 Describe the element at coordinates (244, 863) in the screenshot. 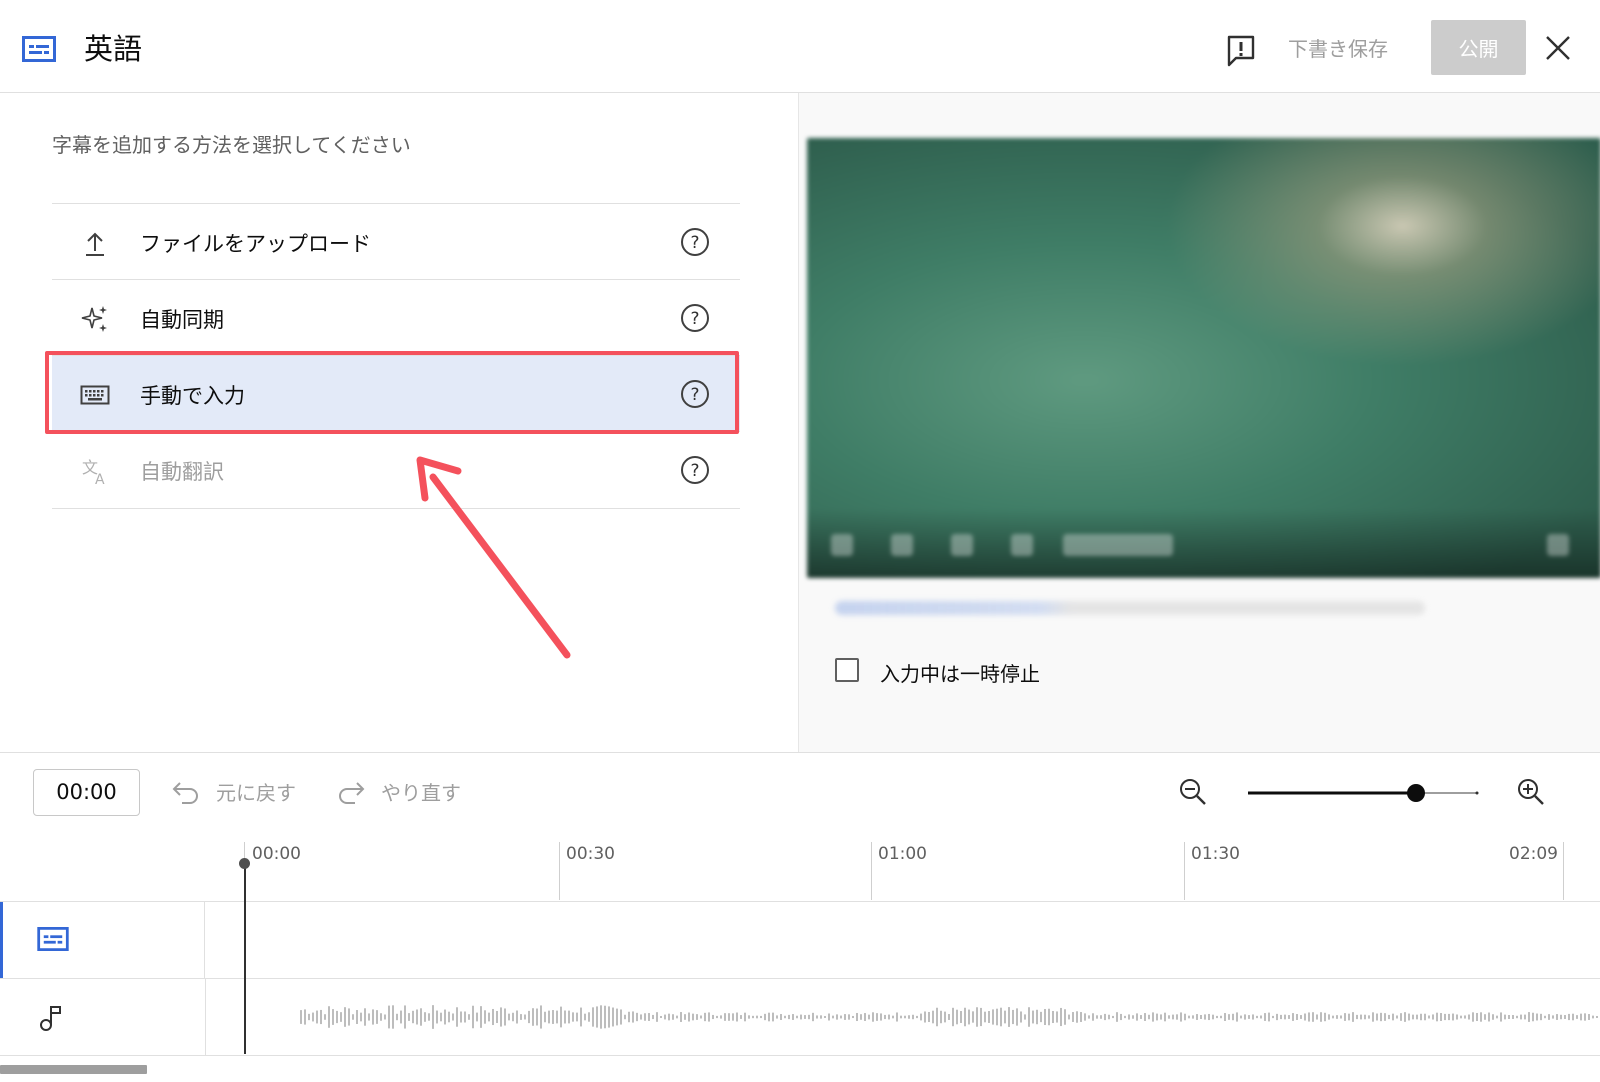

I see `playhead-handle` at that location.